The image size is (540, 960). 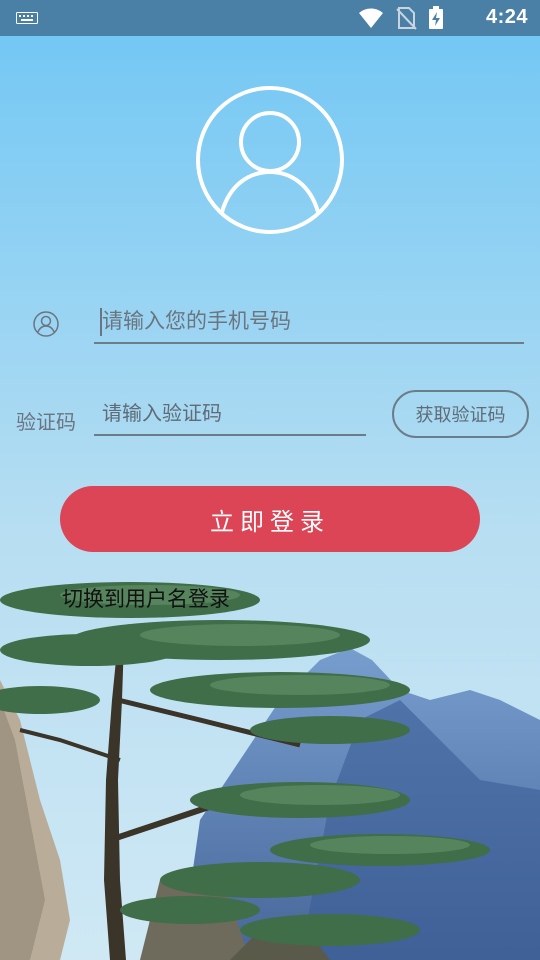 What do you see at coordinates (46, 324) in the screenshot?
I see `user-icon` at bounding box center [46, 324].